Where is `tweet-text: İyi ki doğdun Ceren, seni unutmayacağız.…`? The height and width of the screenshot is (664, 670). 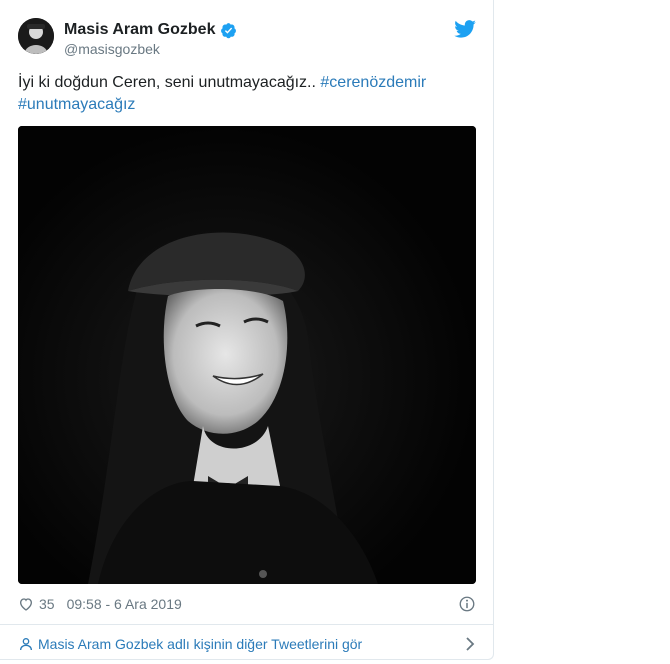
tweet-text: İyi ki doğdun Ceren, seni unutmayacağız.… is located at coordinates (238, 94).